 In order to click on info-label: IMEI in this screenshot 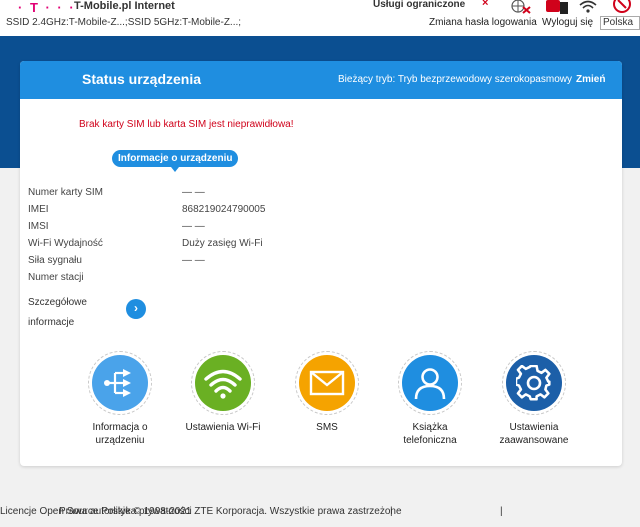, I will do `click(38, 209)`.